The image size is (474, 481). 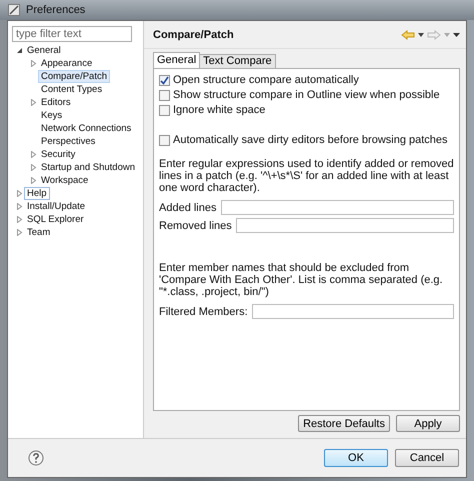 What do you see at coordinates (344, 423) in the screenshot?
I see `page-button: Restore Defaults` at bounding box center [344, 423].